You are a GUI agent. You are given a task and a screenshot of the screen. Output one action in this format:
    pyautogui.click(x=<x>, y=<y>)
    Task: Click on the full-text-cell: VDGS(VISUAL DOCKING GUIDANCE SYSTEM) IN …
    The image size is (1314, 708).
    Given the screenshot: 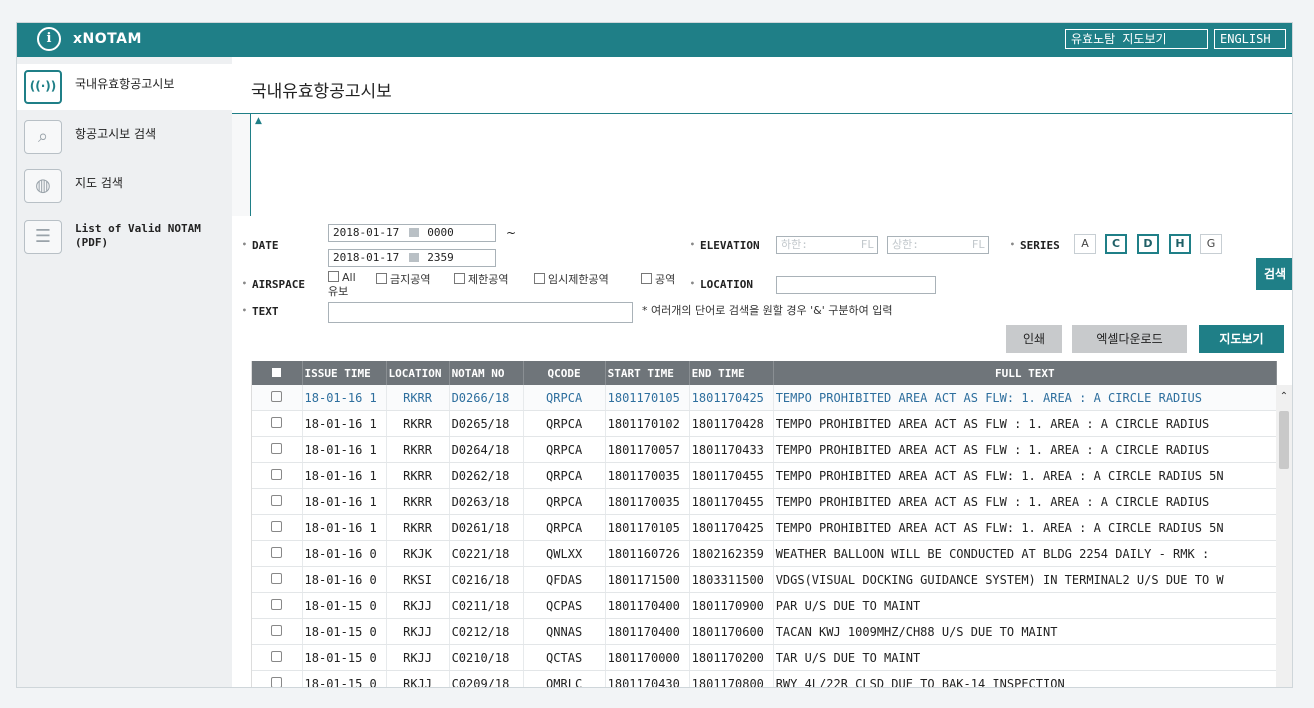 What is the action you would take?
    pyautogui.click(x=1025, y=579)
    